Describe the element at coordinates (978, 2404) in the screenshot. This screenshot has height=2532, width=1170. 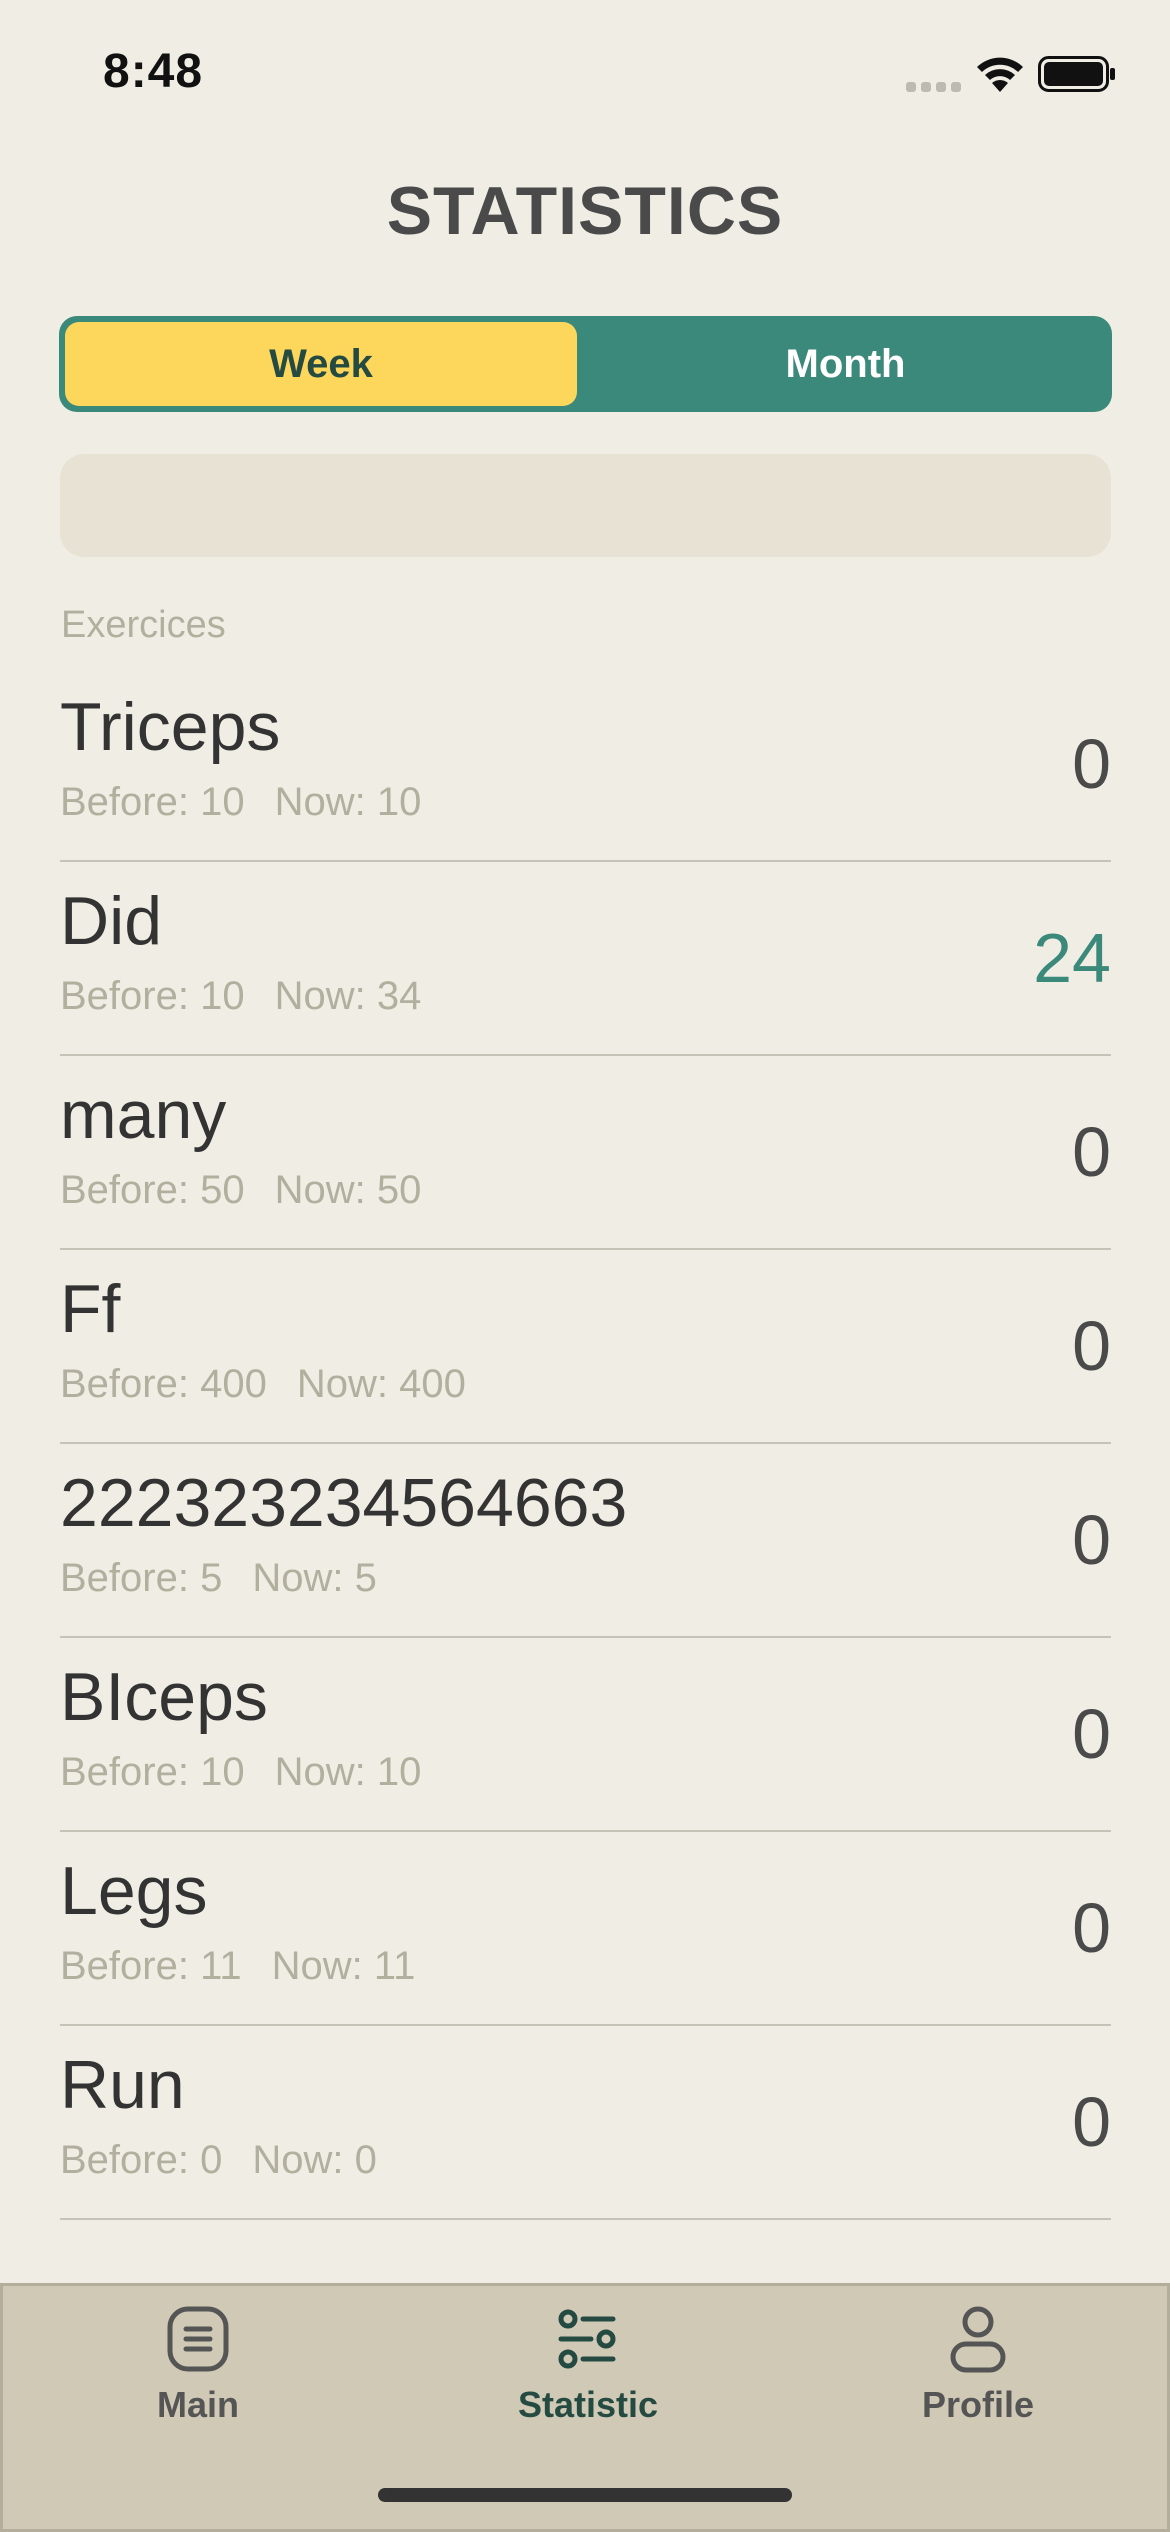
I see `tab-label: Profile` at that location.